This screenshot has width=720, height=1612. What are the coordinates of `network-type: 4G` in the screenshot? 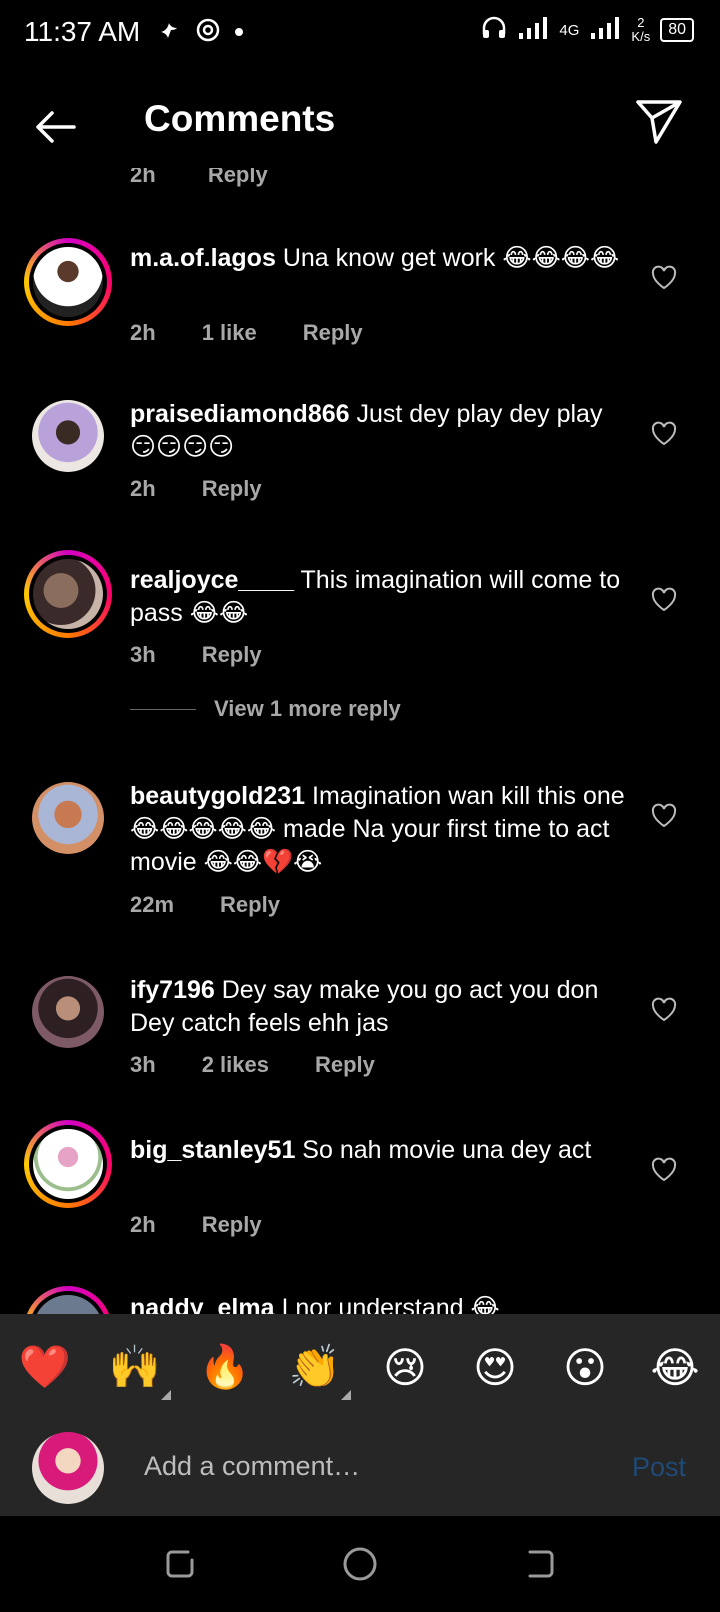 It's located at (569, 30).